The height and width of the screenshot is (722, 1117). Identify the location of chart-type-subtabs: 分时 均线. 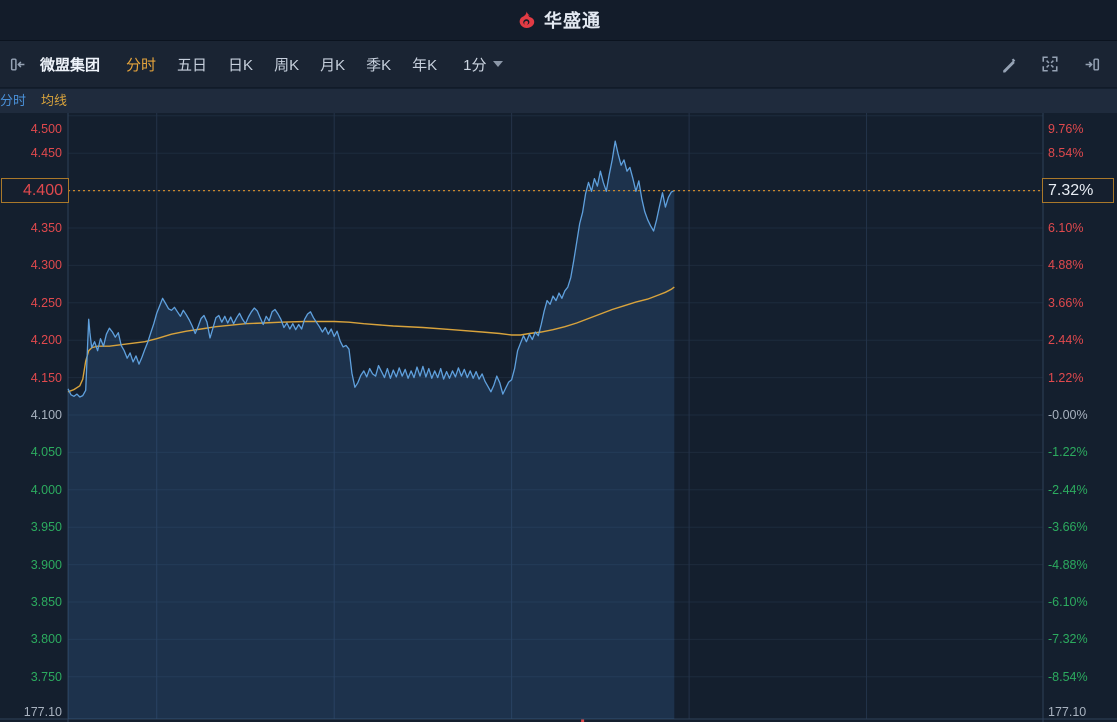
(558, 101).